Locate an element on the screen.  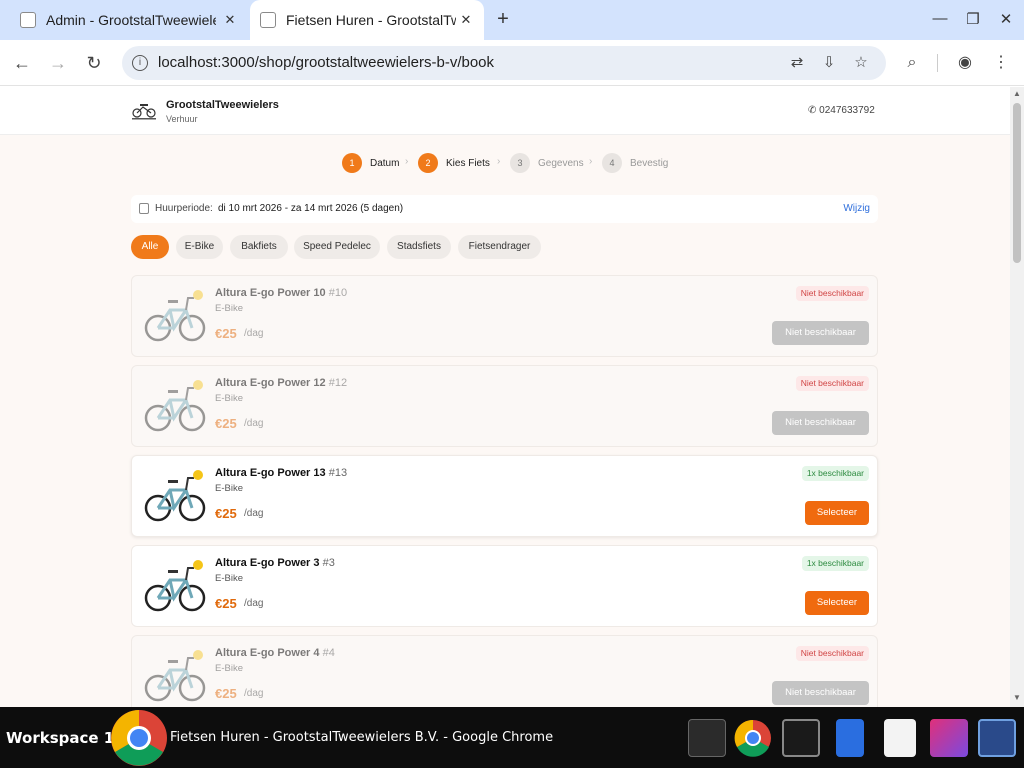
step-bevestig: 4 Bevestig is located at coordinates (635, 163).